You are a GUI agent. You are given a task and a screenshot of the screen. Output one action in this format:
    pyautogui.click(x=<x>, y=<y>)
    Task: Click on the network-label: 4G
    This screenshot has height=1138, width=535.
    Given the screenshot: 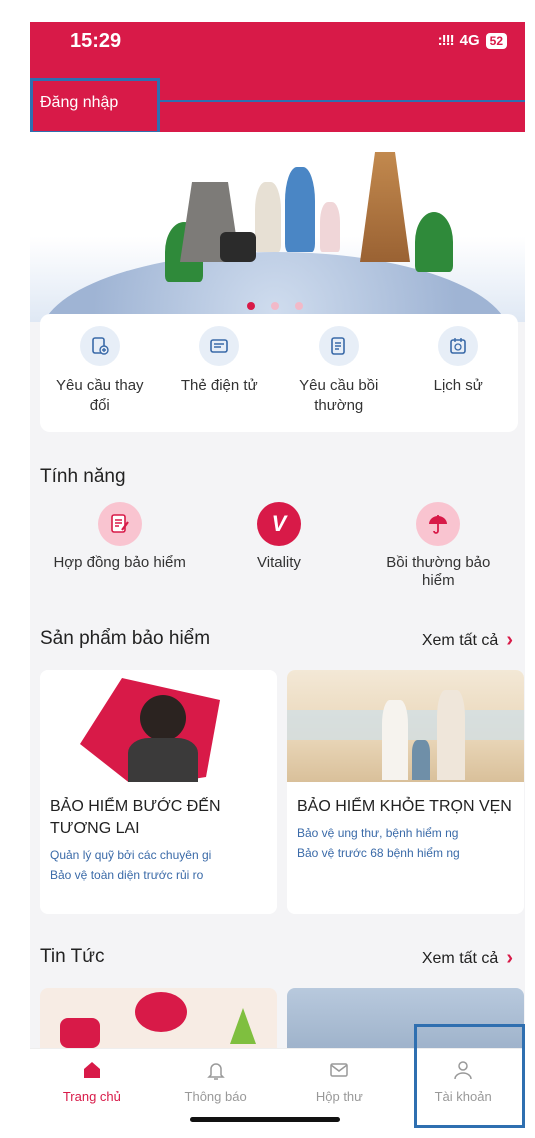 What is the action you would take?
    pyautogui.click(x=469, y=40)
    